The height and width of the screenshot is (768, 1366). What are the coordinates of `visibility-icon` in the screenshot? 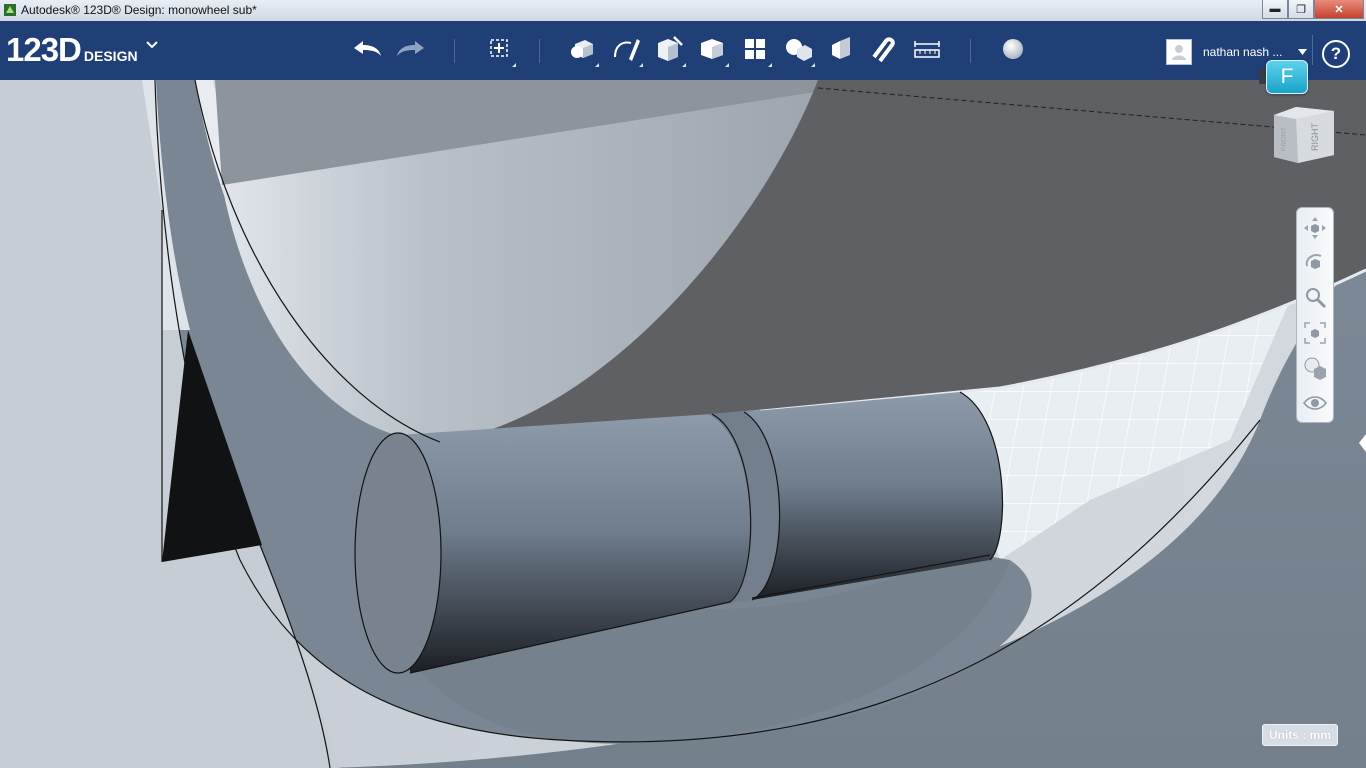 It's located at (1315, 403).